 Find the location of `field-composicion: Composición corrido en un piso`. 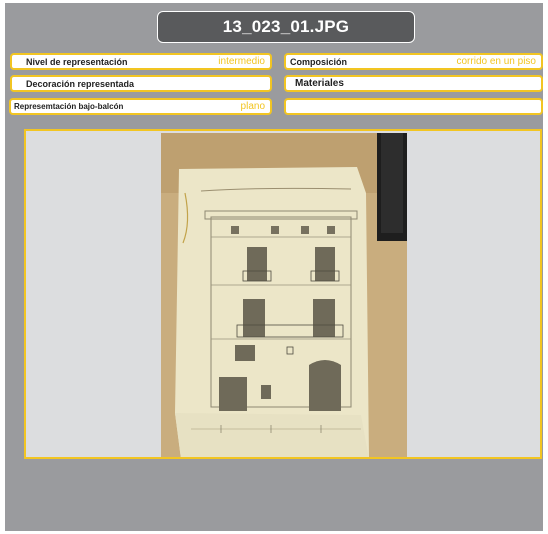

field-composicion: Composición corrido en un piso is located at coordinates (413, 61).